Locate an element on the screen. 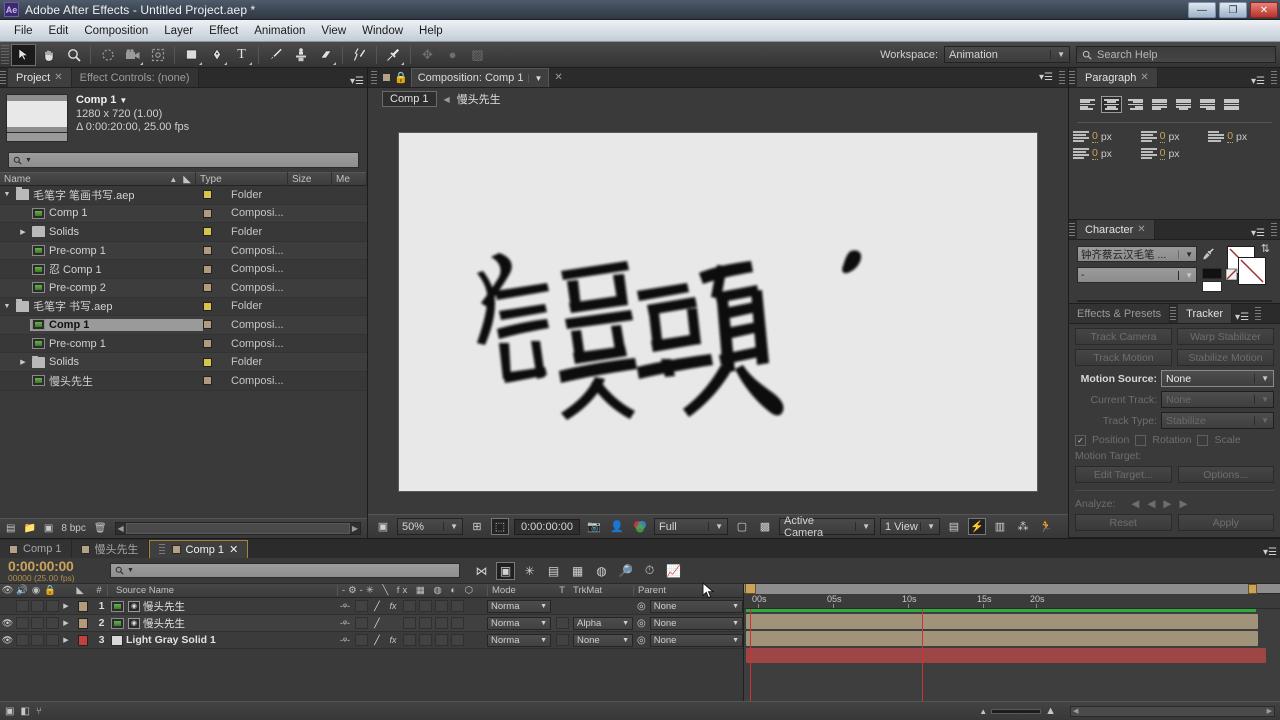  apply-button: Apply is located at coordinates (1225, 522).